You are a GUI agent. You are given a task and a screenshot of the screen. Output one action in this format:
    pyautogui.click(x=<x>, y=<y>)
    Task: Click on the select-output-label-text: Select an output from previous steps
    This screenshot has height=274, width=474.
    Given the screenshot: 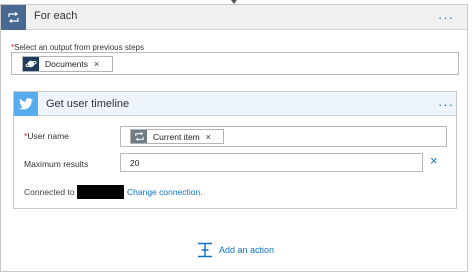 What is the action you would take?
    pyautogui.click(x=79, y=47)
    